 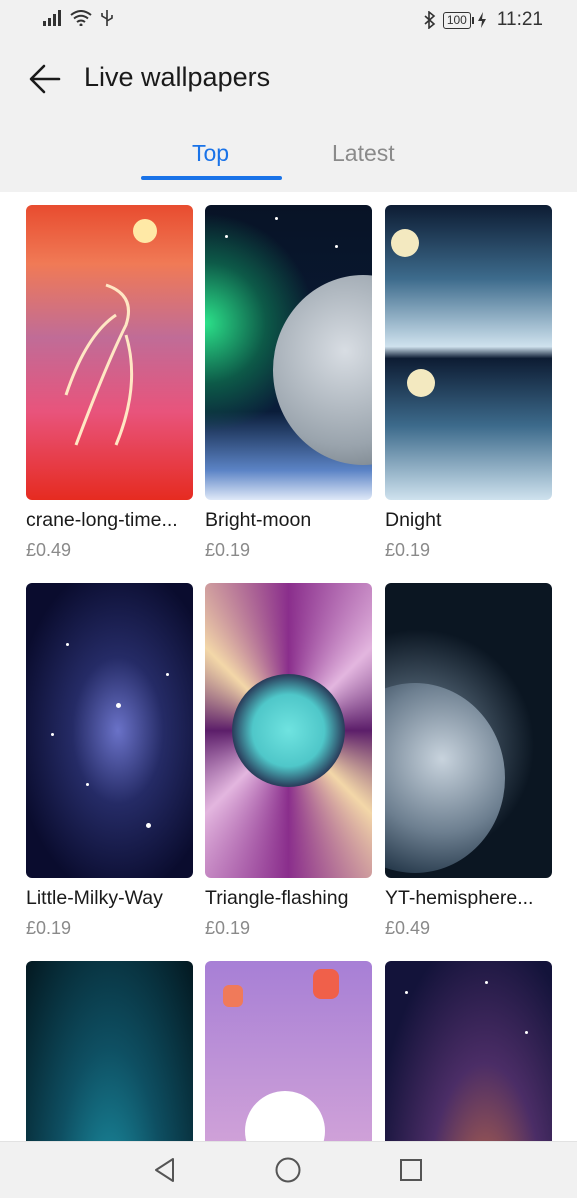 What do you see at coordinates (481, 20) in the screenshot?
I see `charging-icon` at bounding box center [481, 20].